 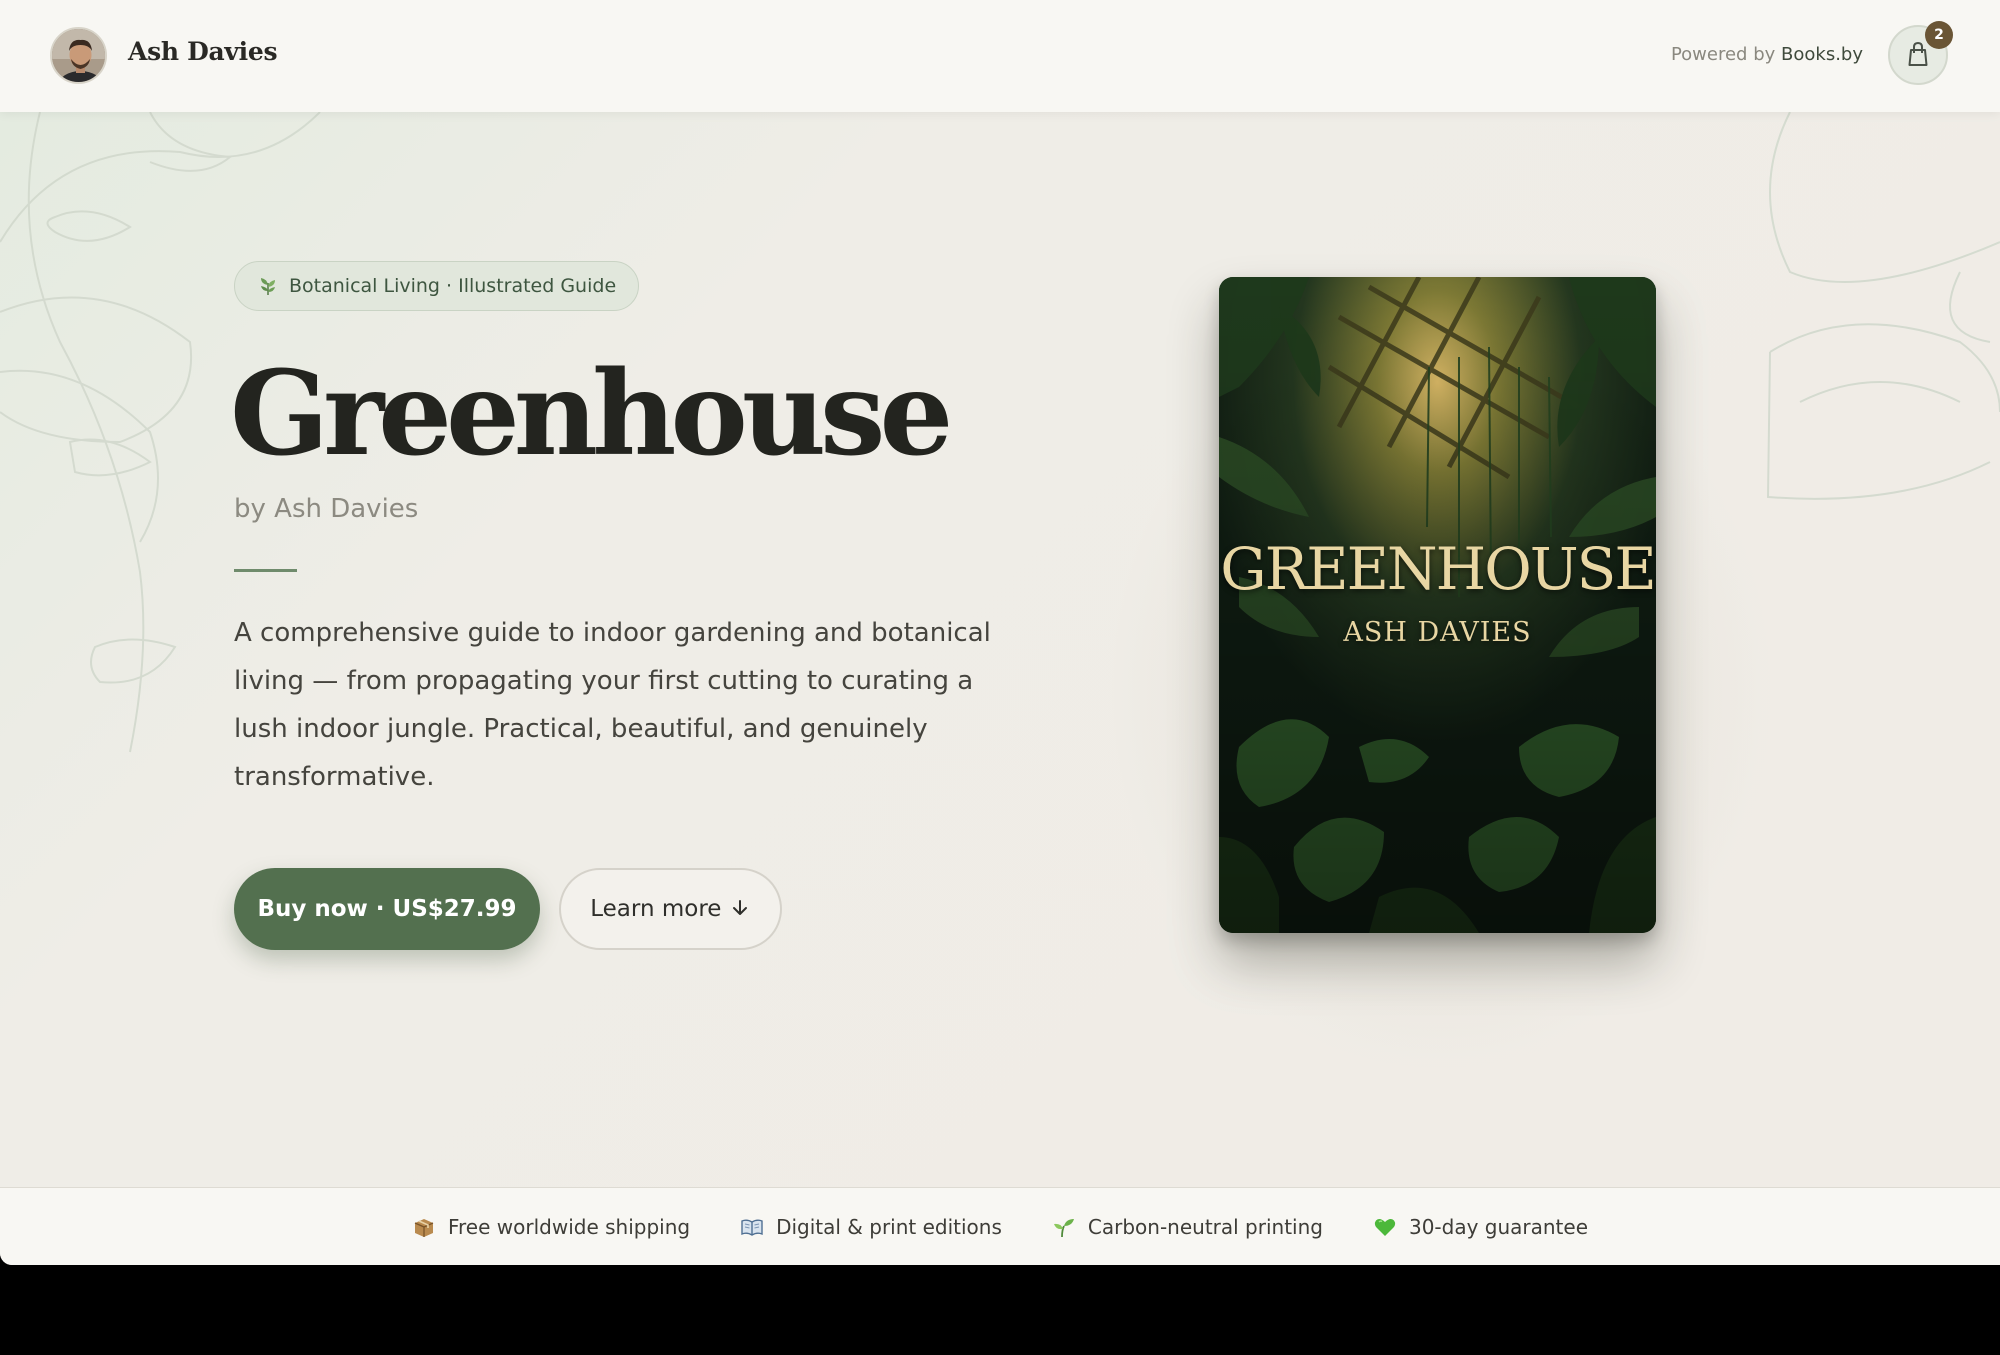 I want to click on category-tag: Botanical Living · Illustrated Guide, so click(x=437, y=286).